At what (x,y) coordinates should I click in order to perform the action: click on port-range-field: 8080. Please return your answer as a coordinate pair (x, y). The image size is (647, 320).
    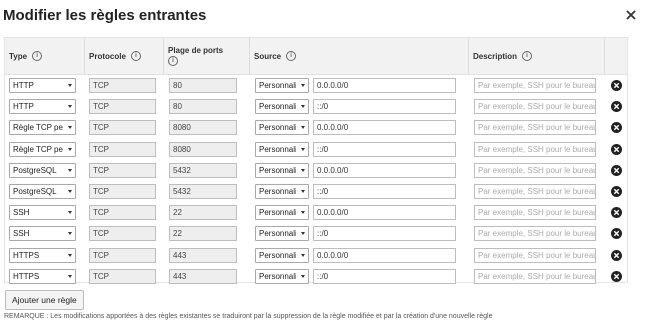
    Looking at the image, I should click on (203, 128).